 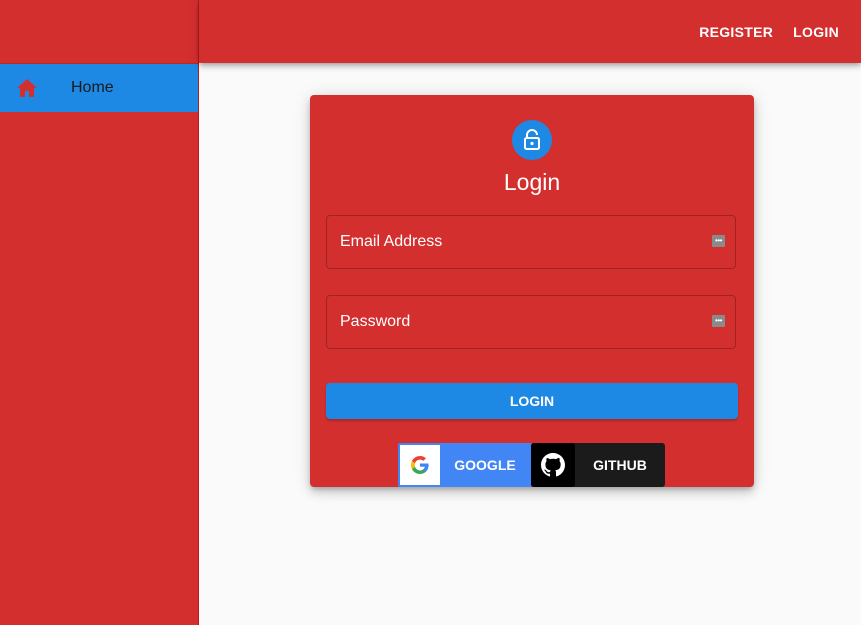 I want to click on sidebar-header, so click(x=99, y=32).